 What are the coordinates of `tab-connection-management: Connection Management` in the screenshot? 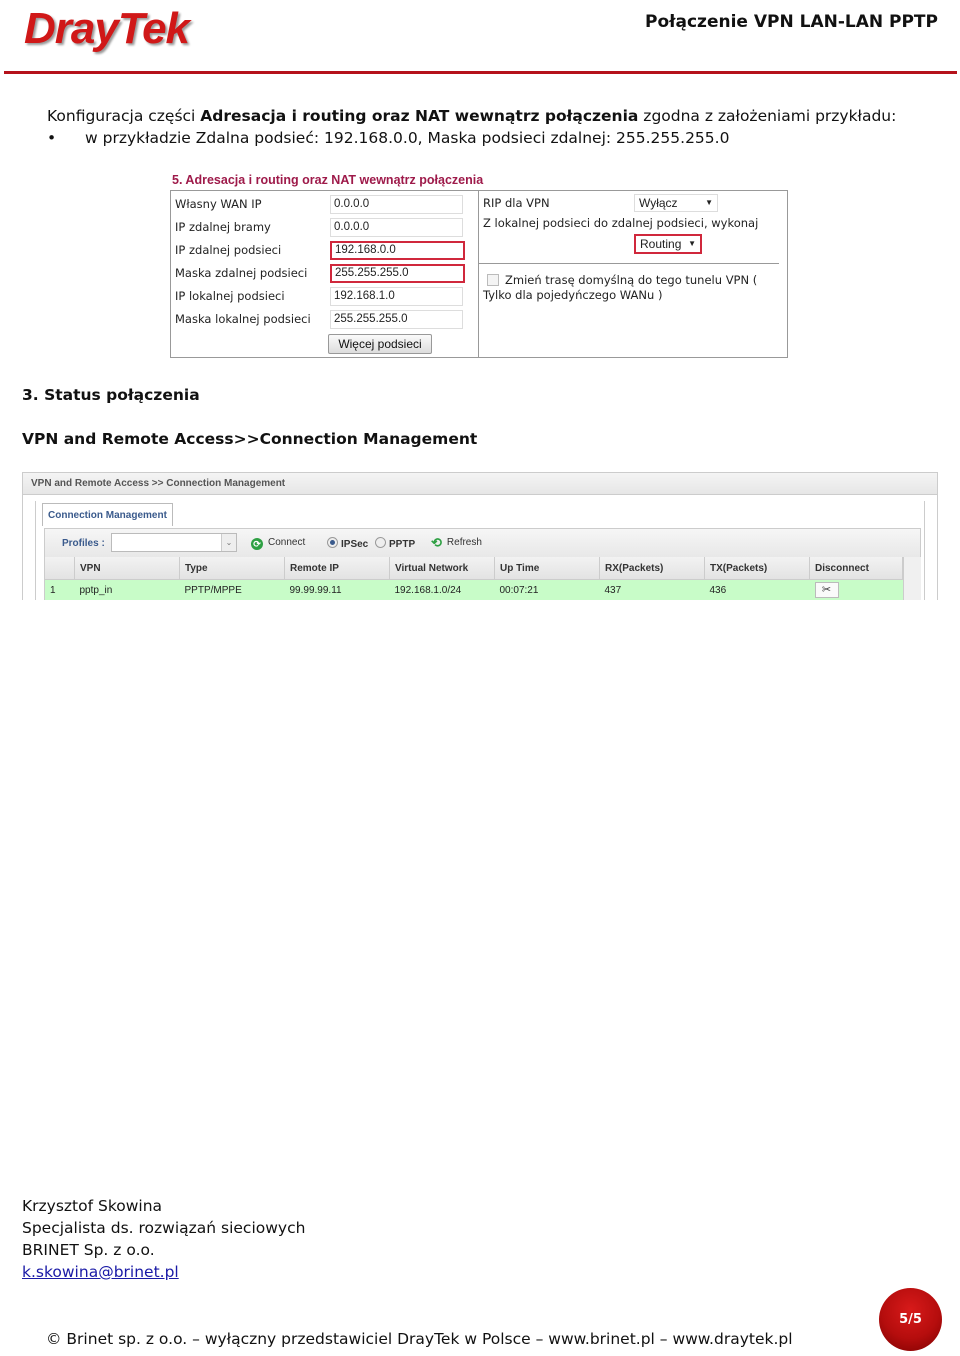 It's located at (107, 514).